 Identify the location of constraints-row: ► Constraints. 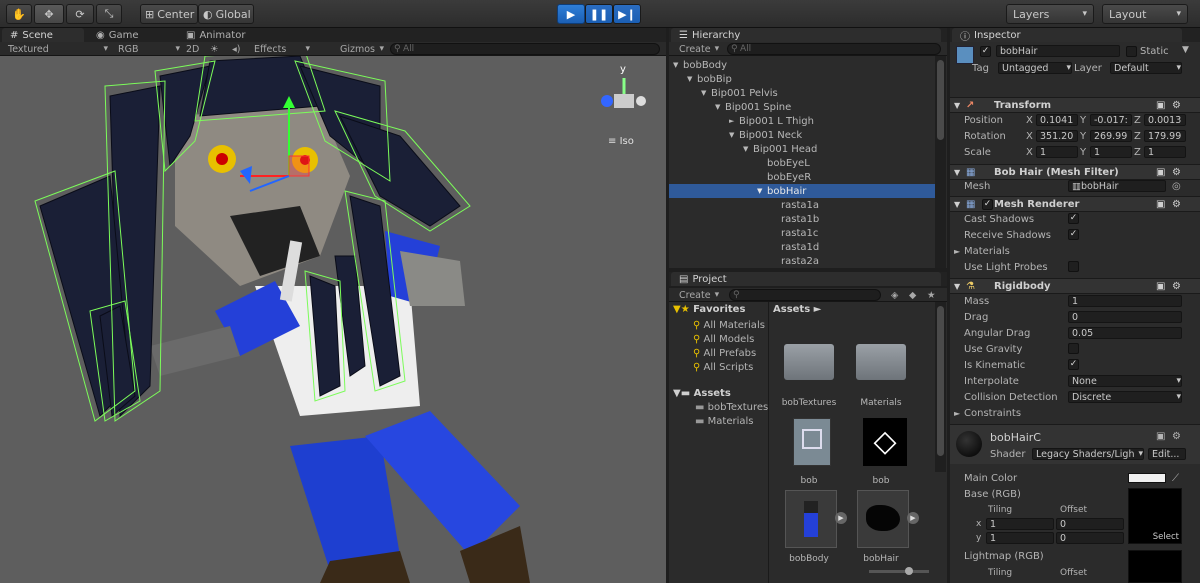
(1075, 413).